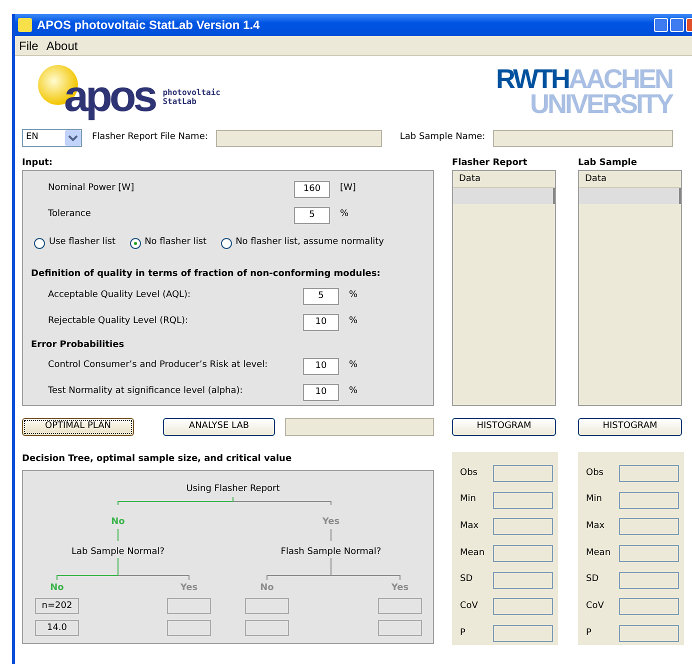  I want to click on app-icon, so click(25, 25).